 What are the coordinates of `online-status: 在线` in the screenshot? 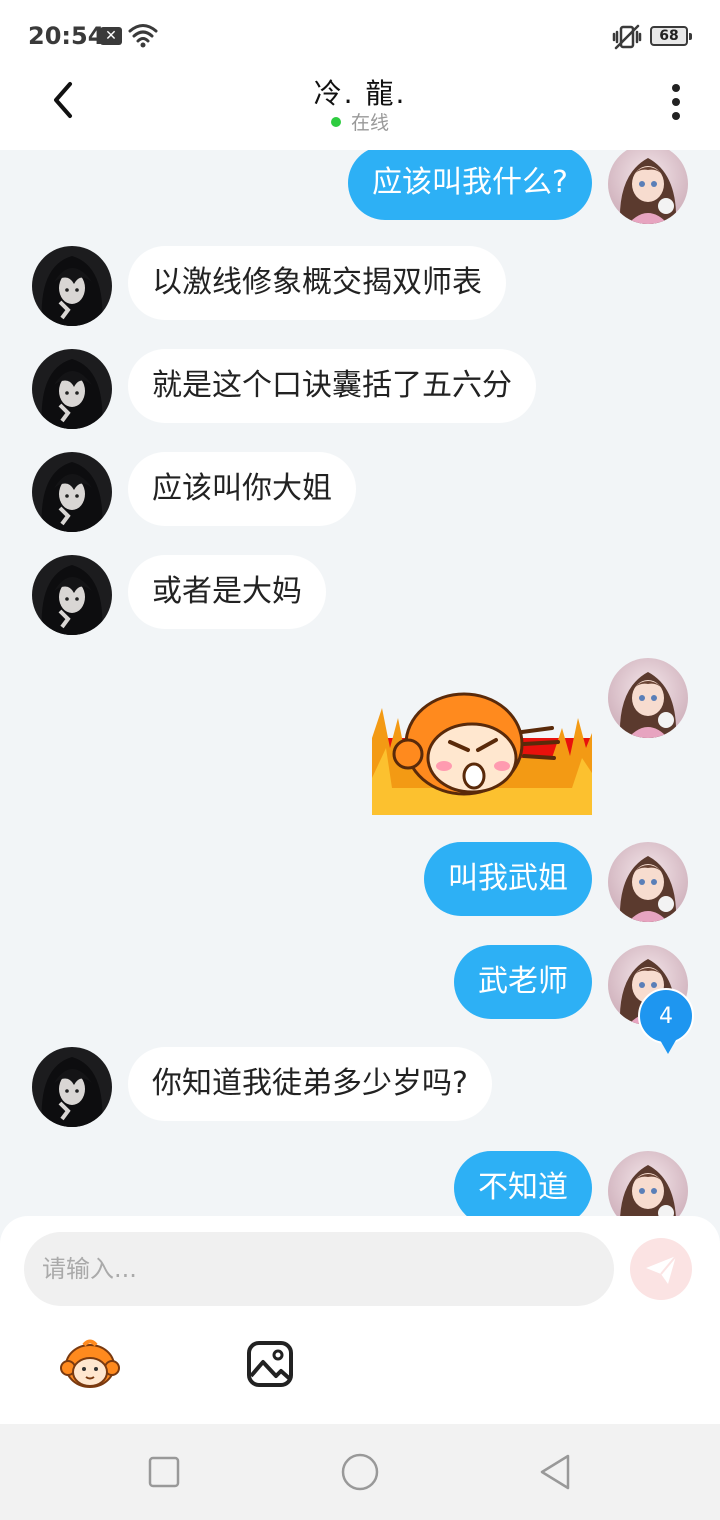 It's located at (360, 121).